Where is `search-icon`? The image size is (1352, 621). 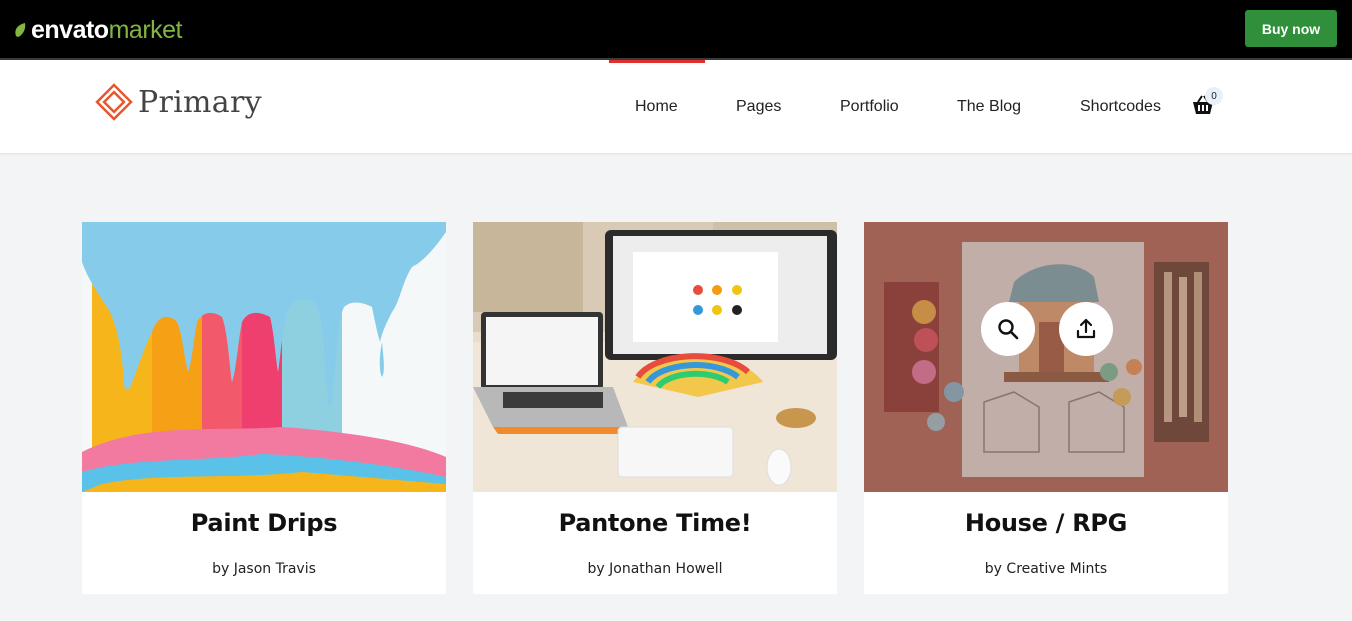 search-icon is located at coordinates (1008, 329).